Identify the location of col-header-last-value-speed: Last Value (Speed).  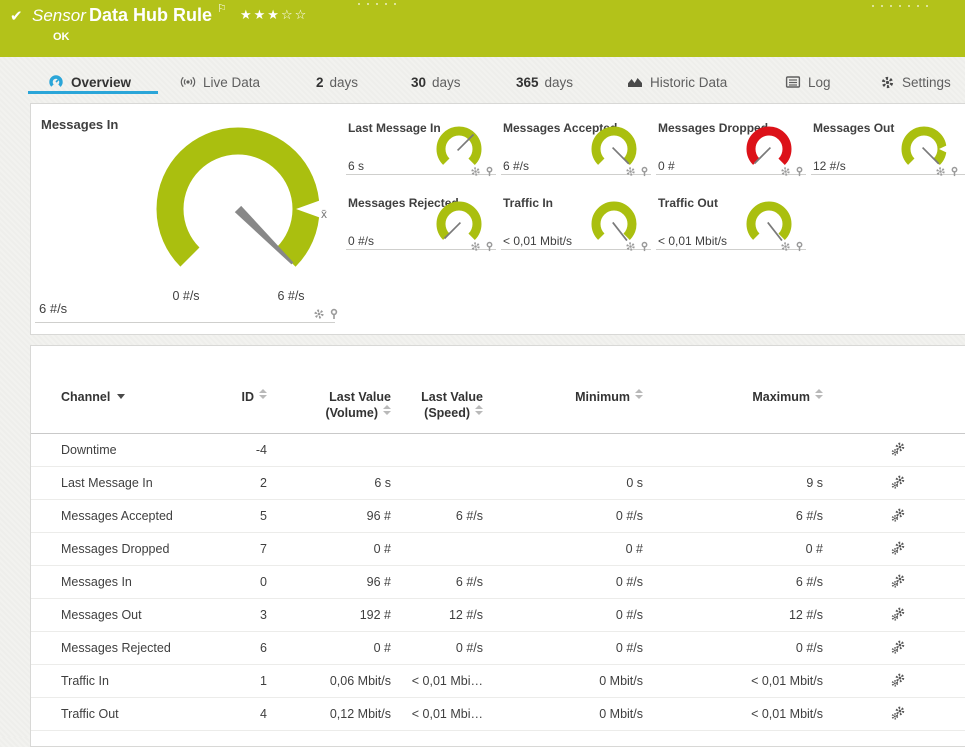
(437, 390).